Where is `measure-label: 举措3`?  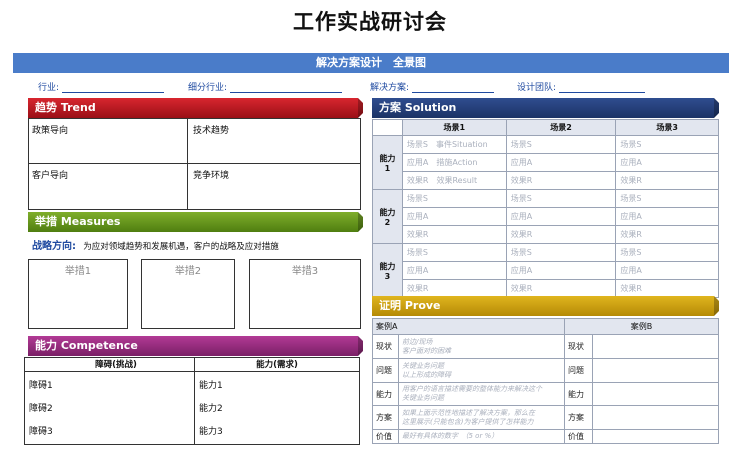
measure-label: 举措3 is located at coordinates (305, 271).